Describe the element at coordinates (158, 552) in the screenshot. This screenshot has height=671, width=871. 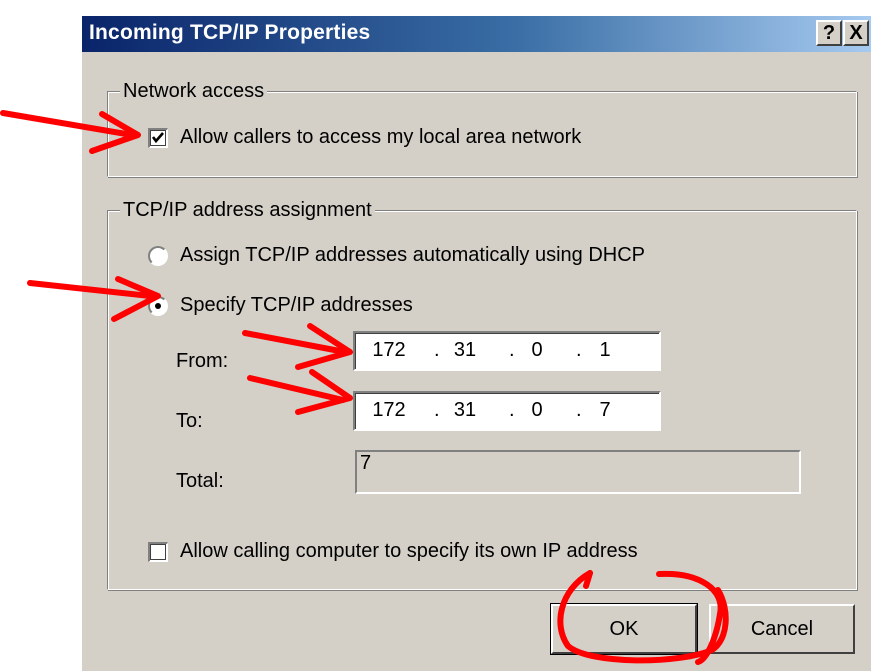
I see `allow-own-ip-checkbox` at that location.